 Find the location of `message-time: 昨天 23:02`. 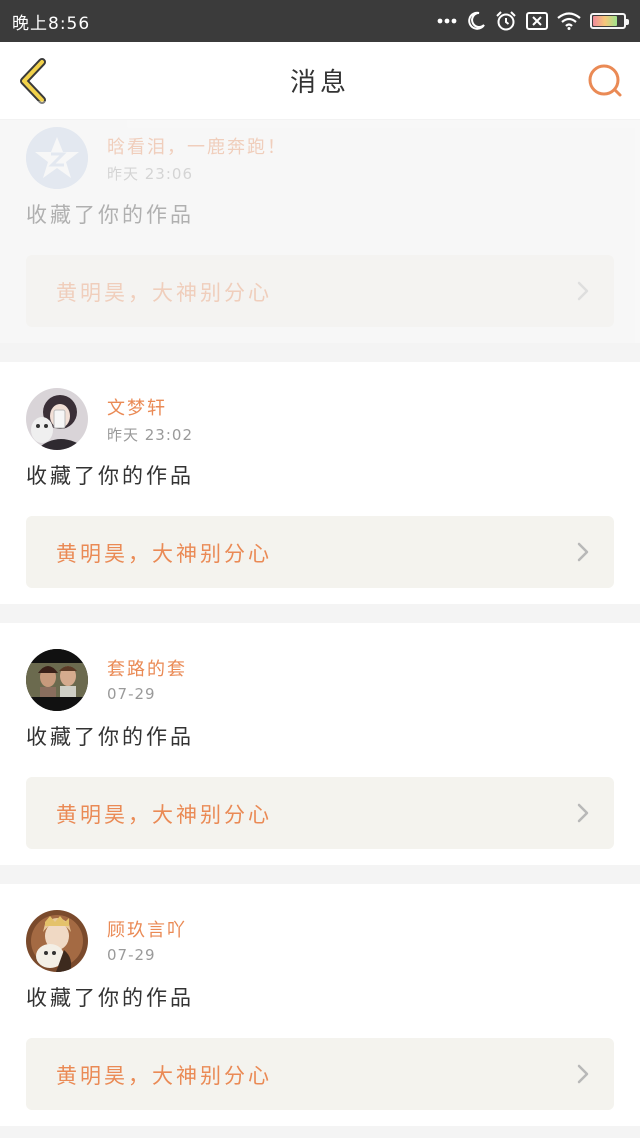

message-time: 昨天 23:02 is located at coordinates (150, 435).